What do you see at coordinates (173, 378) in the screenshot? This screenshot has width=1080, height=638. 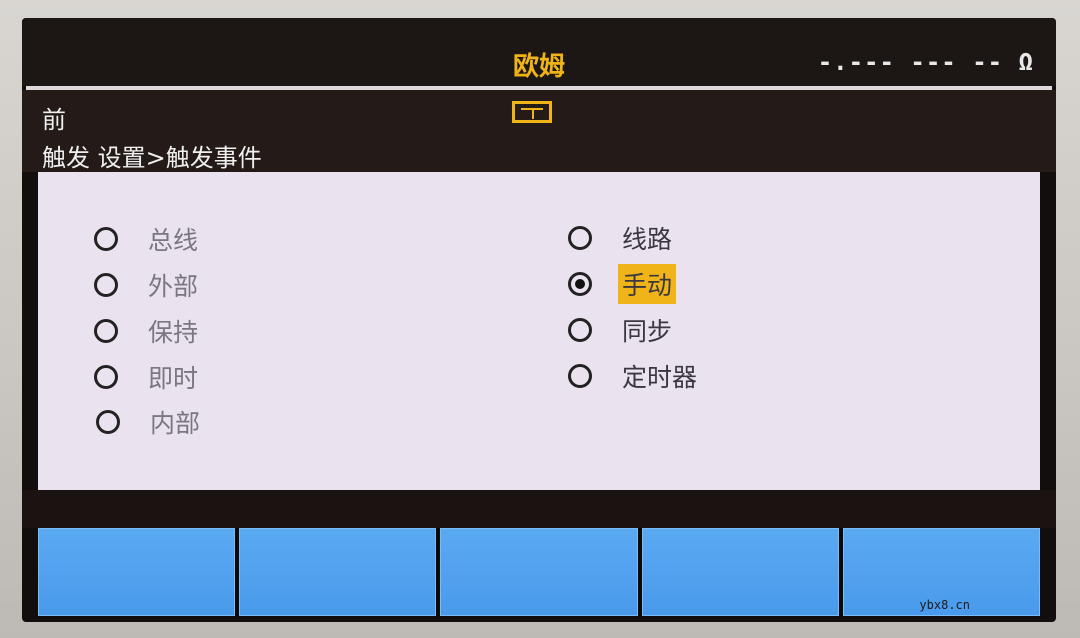 I see `option-label: 即时` at bounding box center [173, 378].